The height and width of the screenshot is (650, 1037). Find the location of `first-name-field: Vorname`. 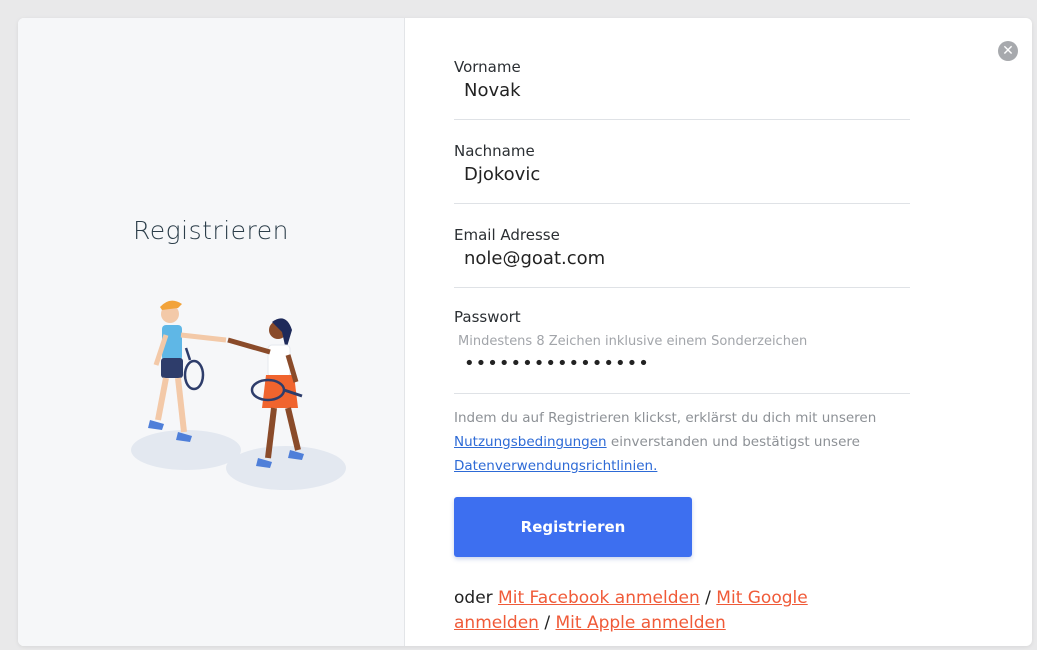

first-name-field: Vorname is located at coordinates (682, 89).